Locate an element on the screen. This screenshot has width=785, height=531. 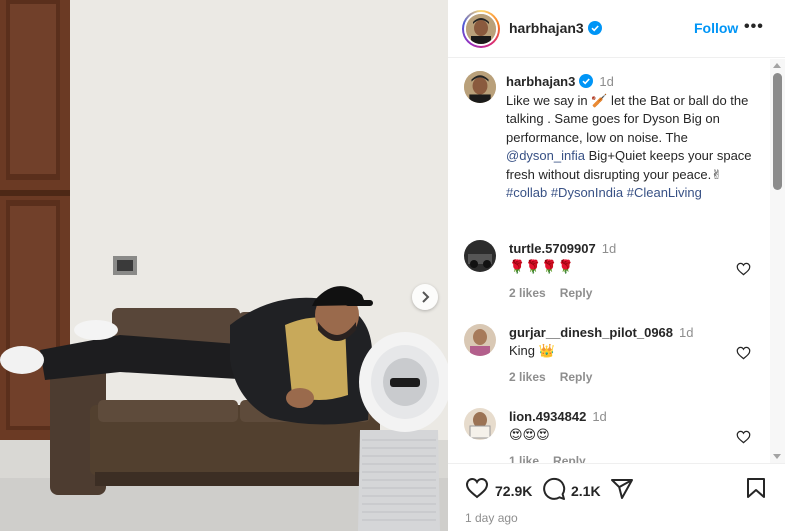
scrollbar is located at coordinates (777, 261).